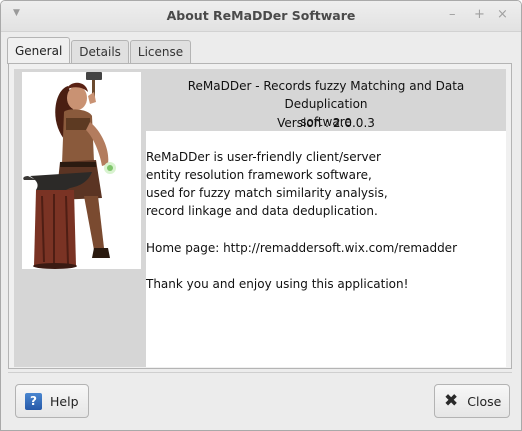  Describe the element at coordinates (262, 211) in the screenshot. I see `description-line: record linkage and data deduplication.` at that location.